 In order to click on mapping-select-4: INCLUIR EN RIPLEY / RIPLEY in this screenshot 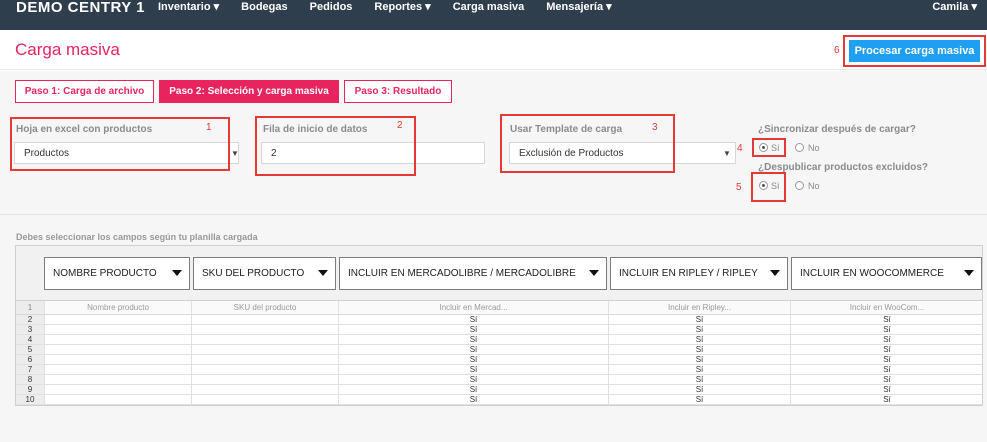, I will do `click(699, 273)`.